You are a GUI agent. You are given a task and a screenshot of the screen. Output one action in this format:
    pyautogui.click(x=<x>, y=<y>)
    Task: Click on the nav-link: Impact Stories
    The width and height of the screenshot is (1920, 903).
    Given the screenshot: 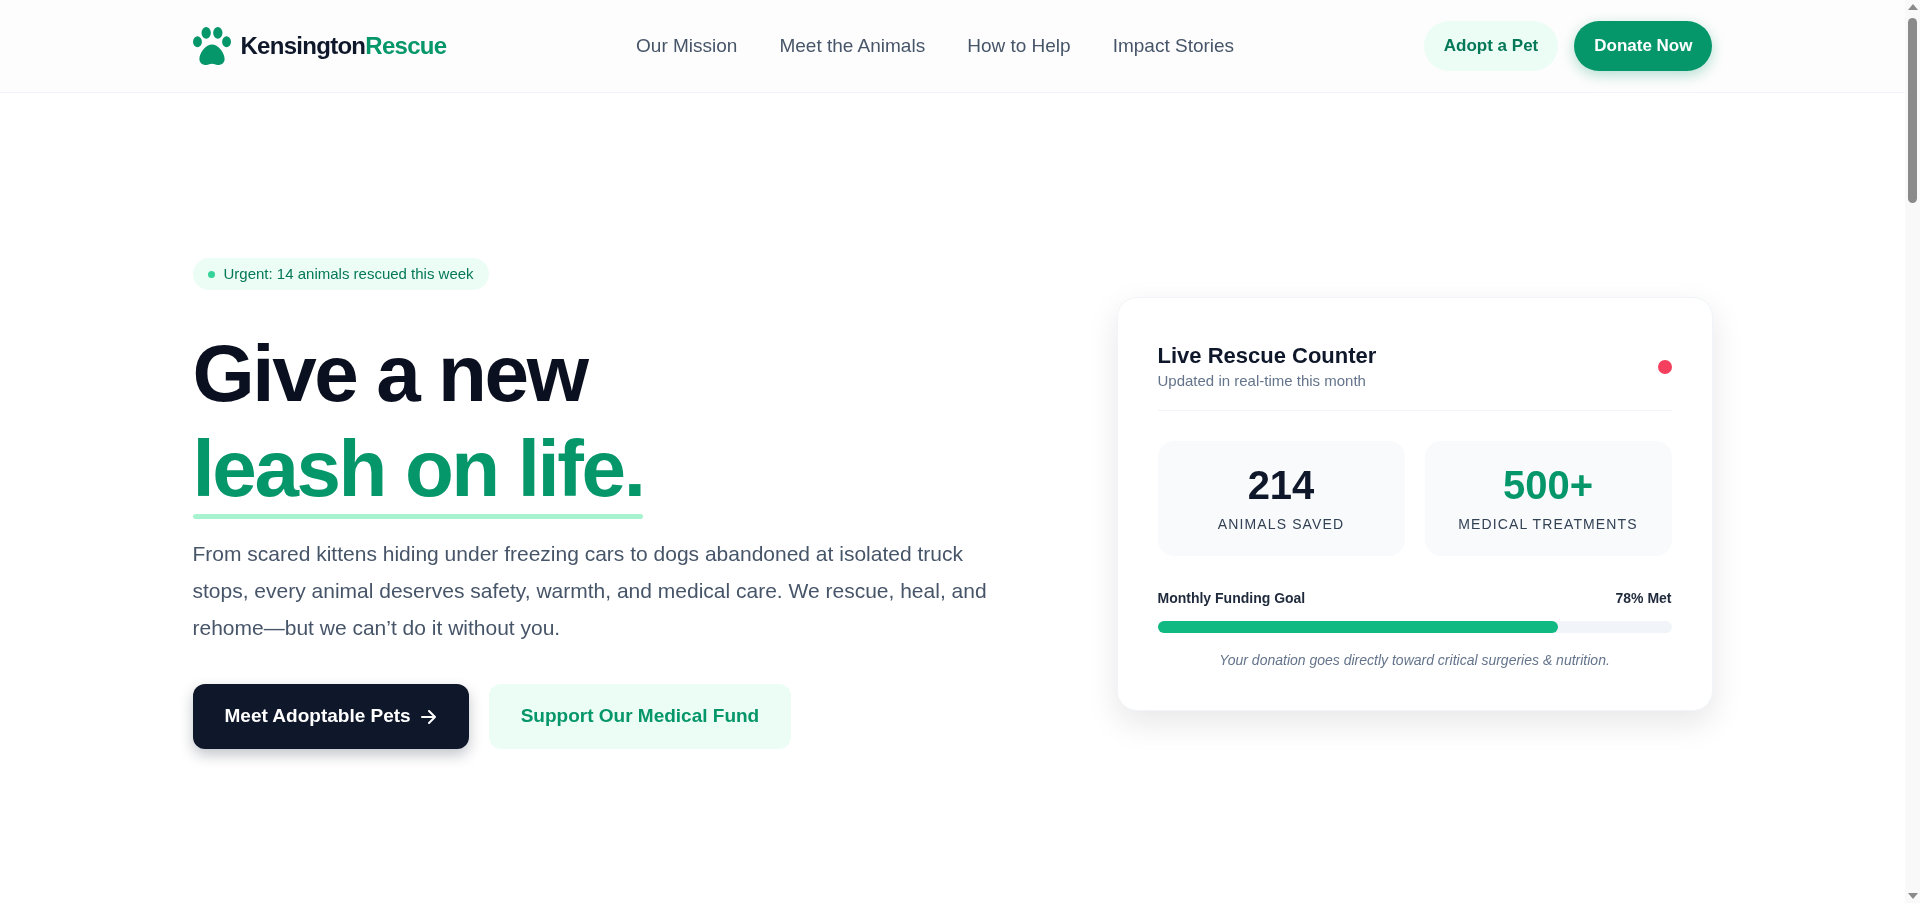 What is the action you would take?
    pyautogui.click(x=1173, y=46)
    